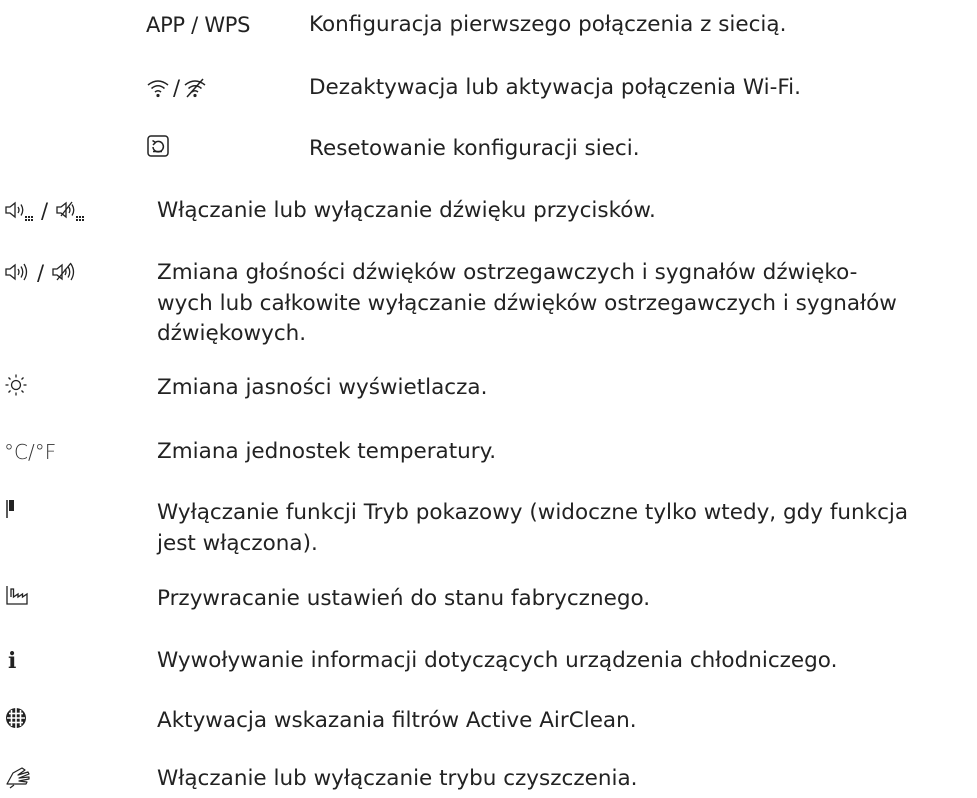  Describe the element at coordinates (16, 272) in the screenshot. I see `volume-icon` at that location.